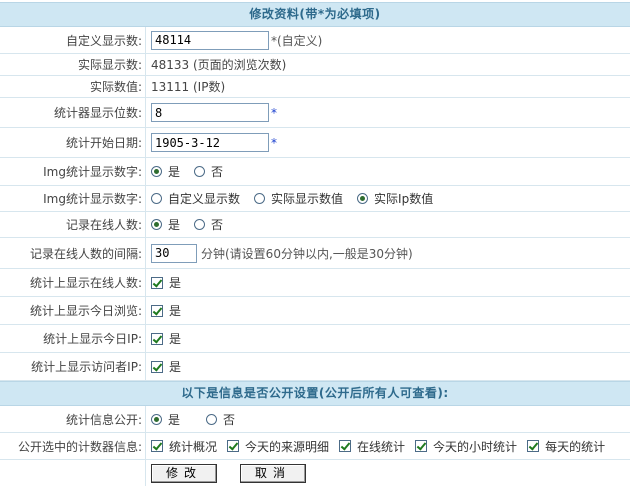 The image size is (630, 486). I want to click on label-img-source: Img统计显示数字:, so click(73, 198).